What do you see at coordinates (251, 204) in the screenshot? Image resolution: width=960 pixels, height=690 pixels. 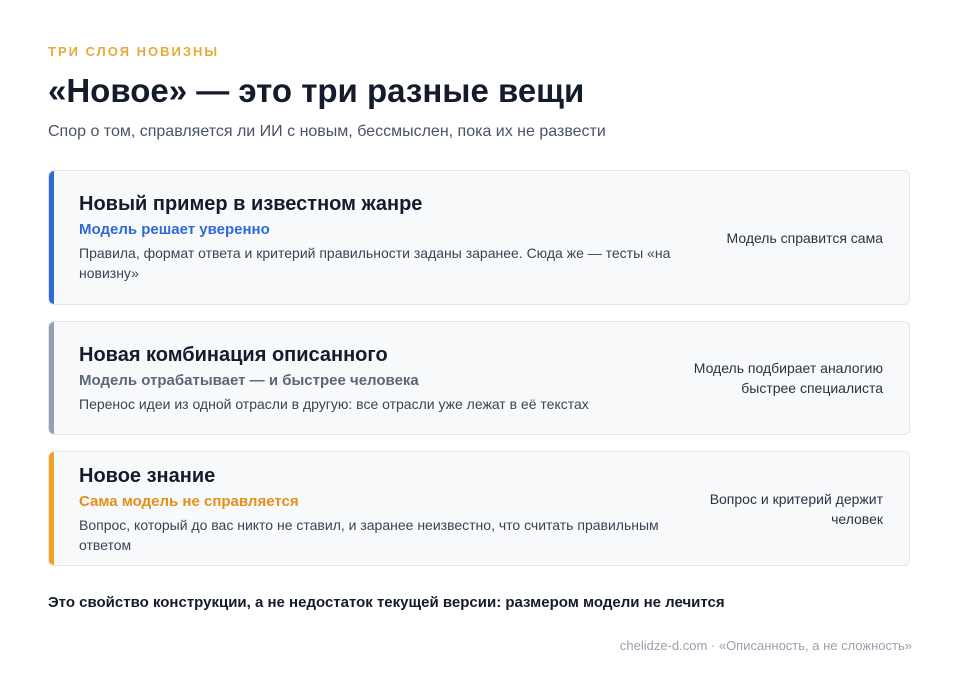 I see `card-heading: Новый пример в известном жанре` at bounding box center [251, 204].